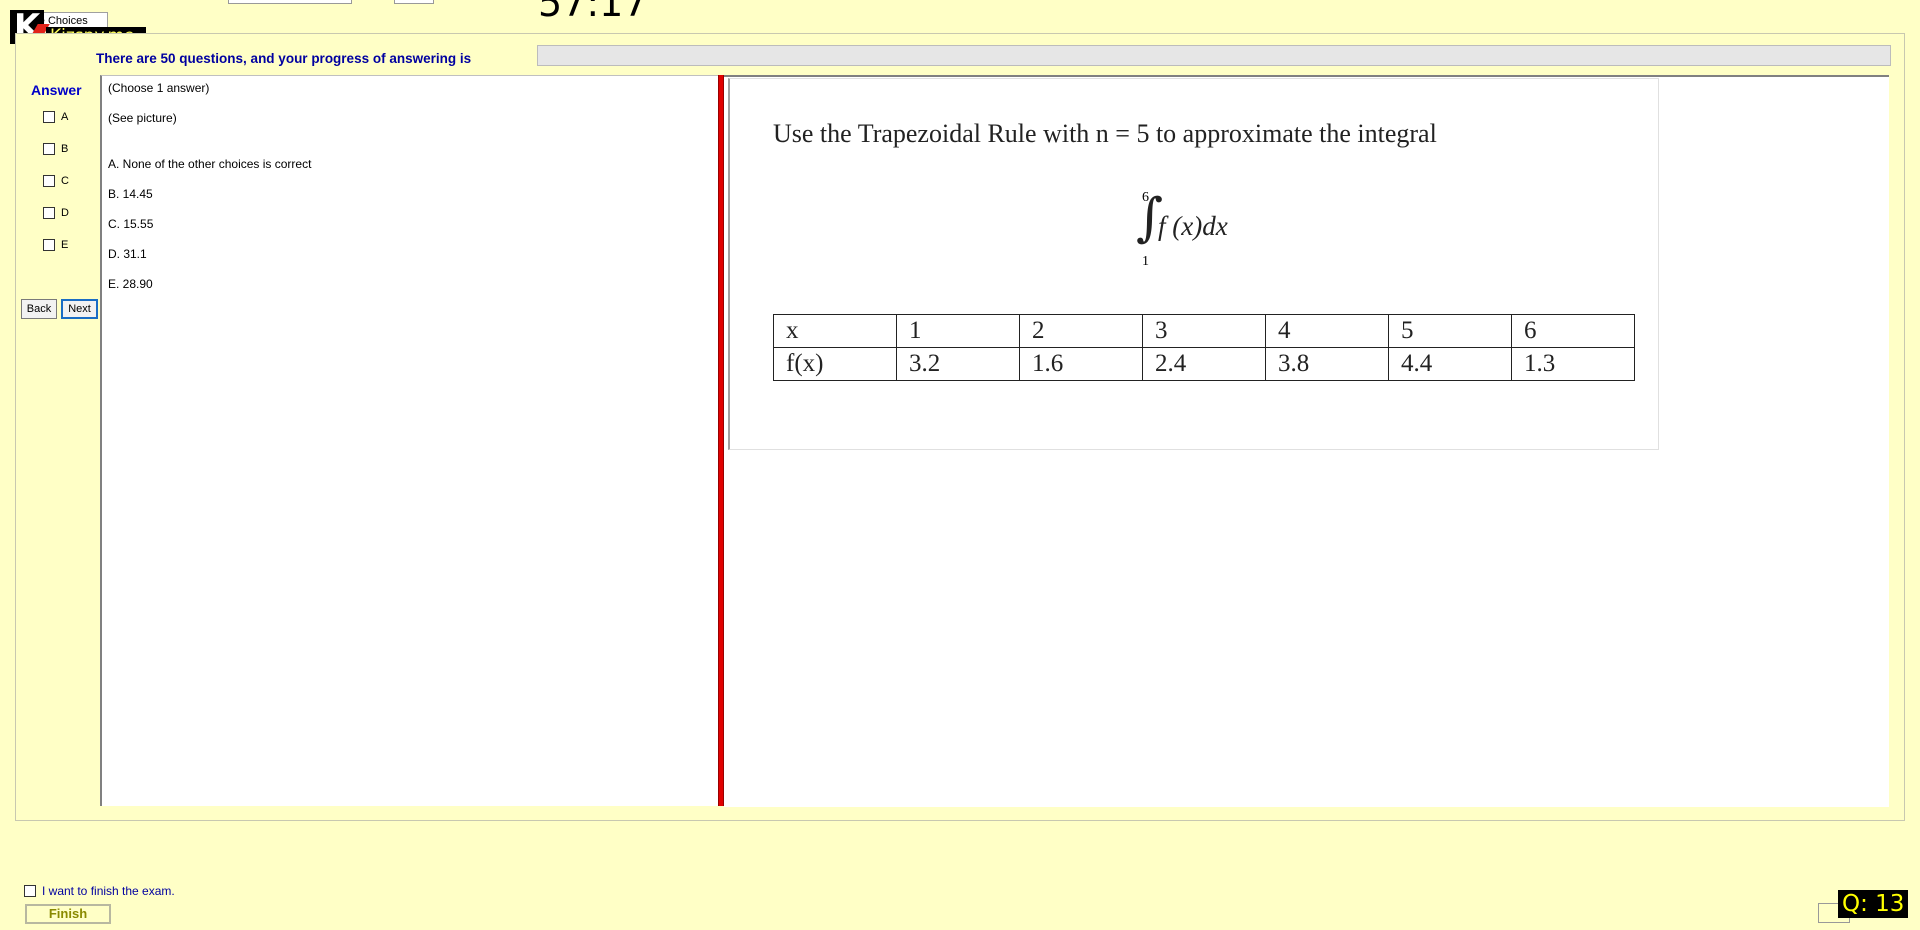 This screenshot has width=1920, height=930. I want to click on finish-exam-option: I want to finish the exam., so click(99, 891).